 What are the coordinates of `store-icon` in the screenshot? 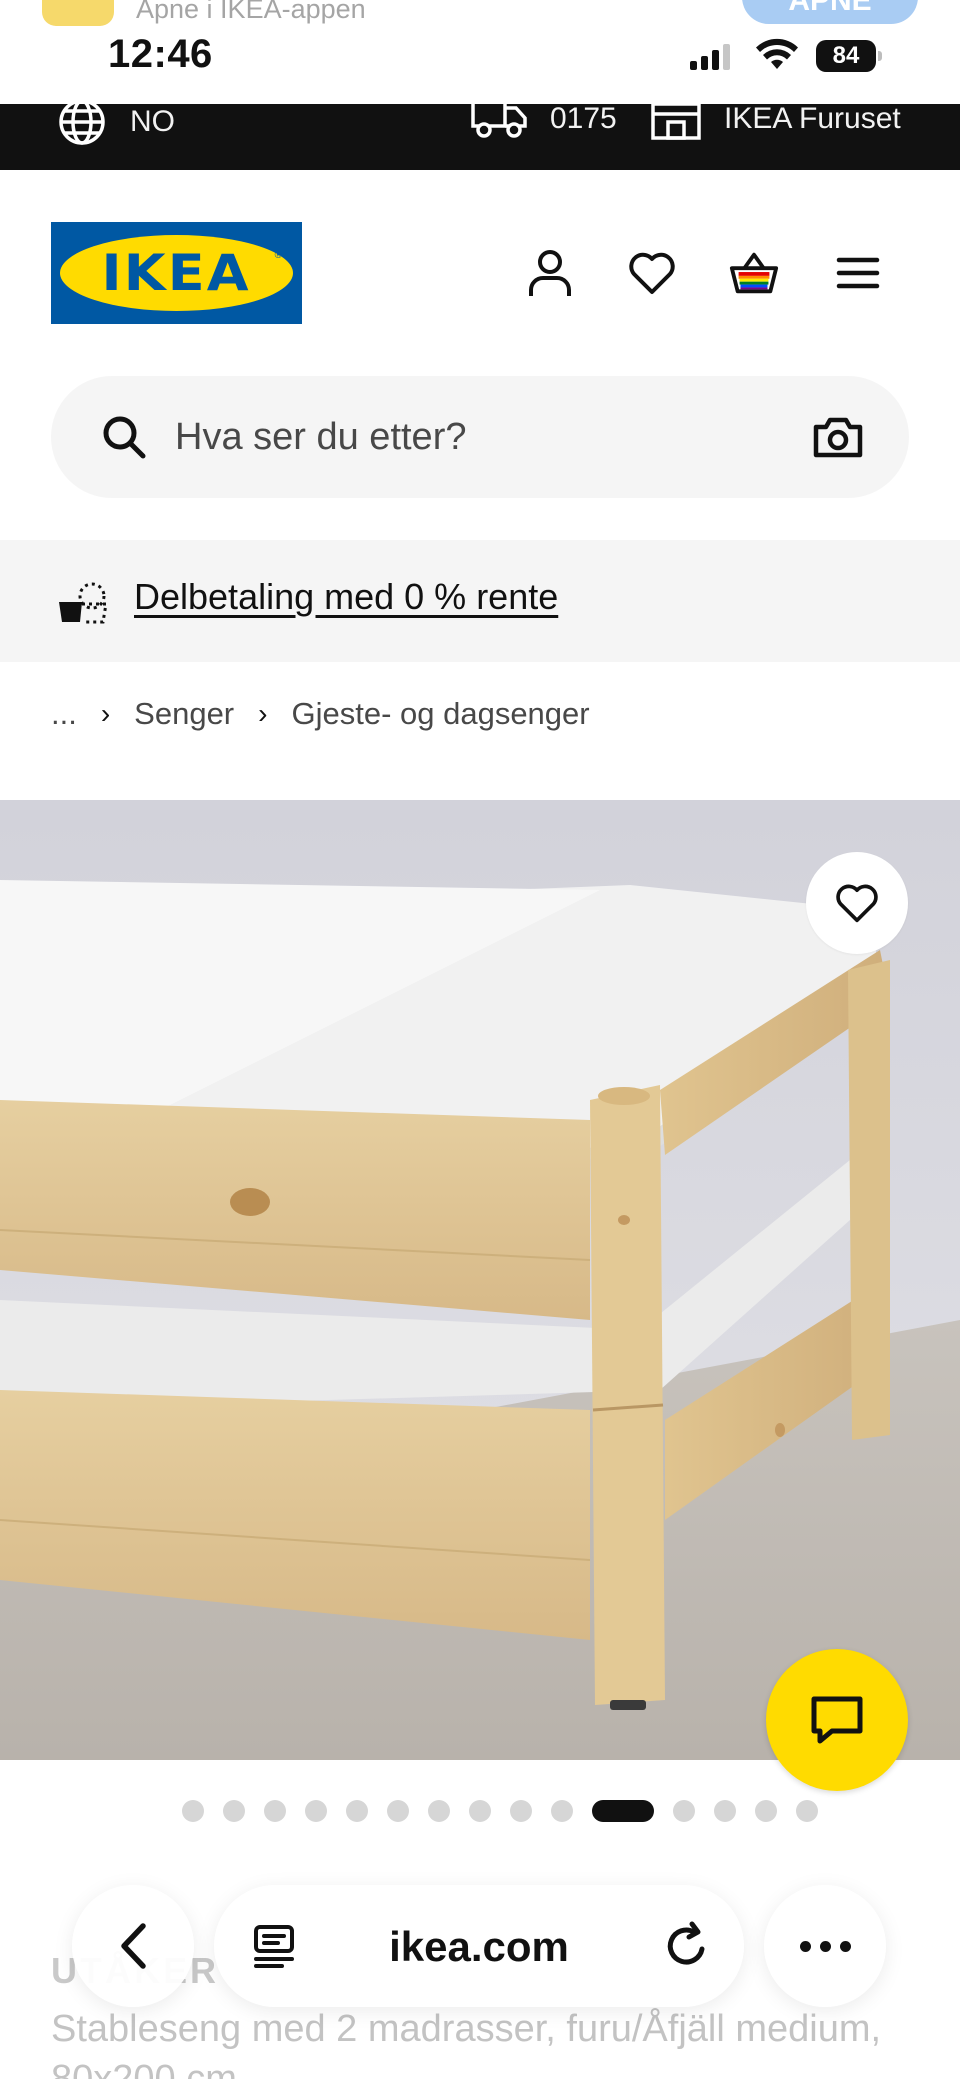 It's located at (676, 122).